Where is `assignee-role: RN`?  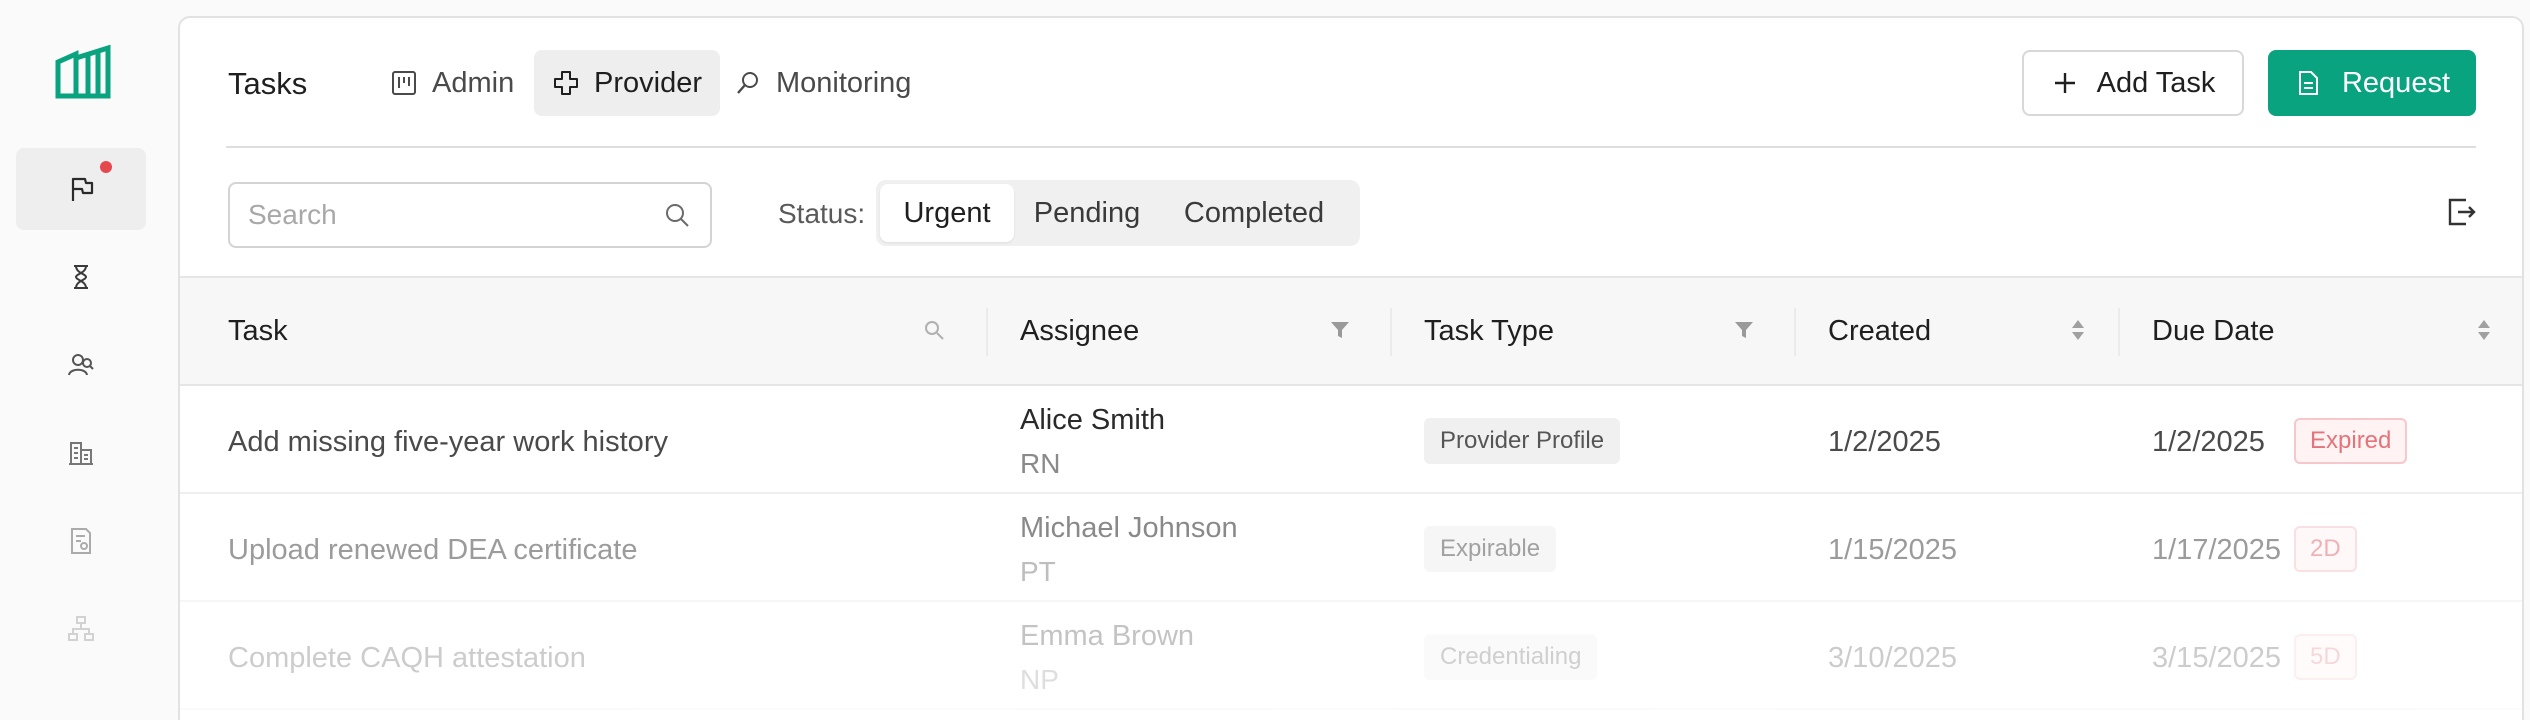
assignee-role: RN is located at coordinates (1040, 463).